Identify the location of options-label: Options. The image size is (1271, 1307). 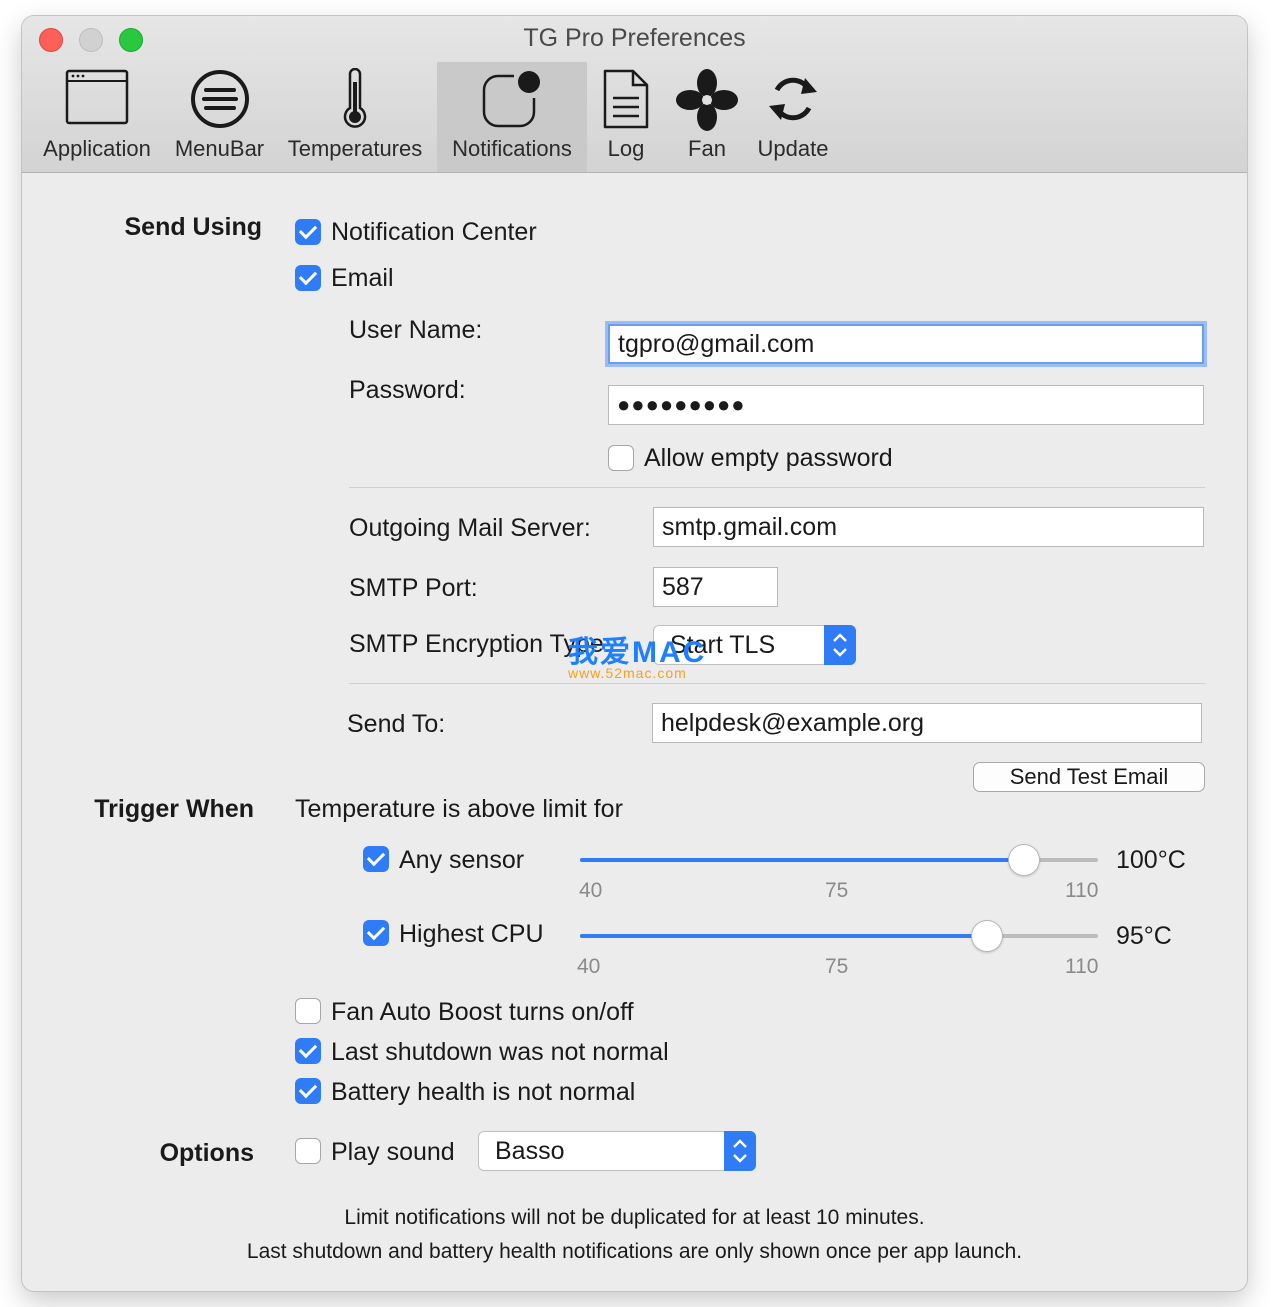
(206, 1153).